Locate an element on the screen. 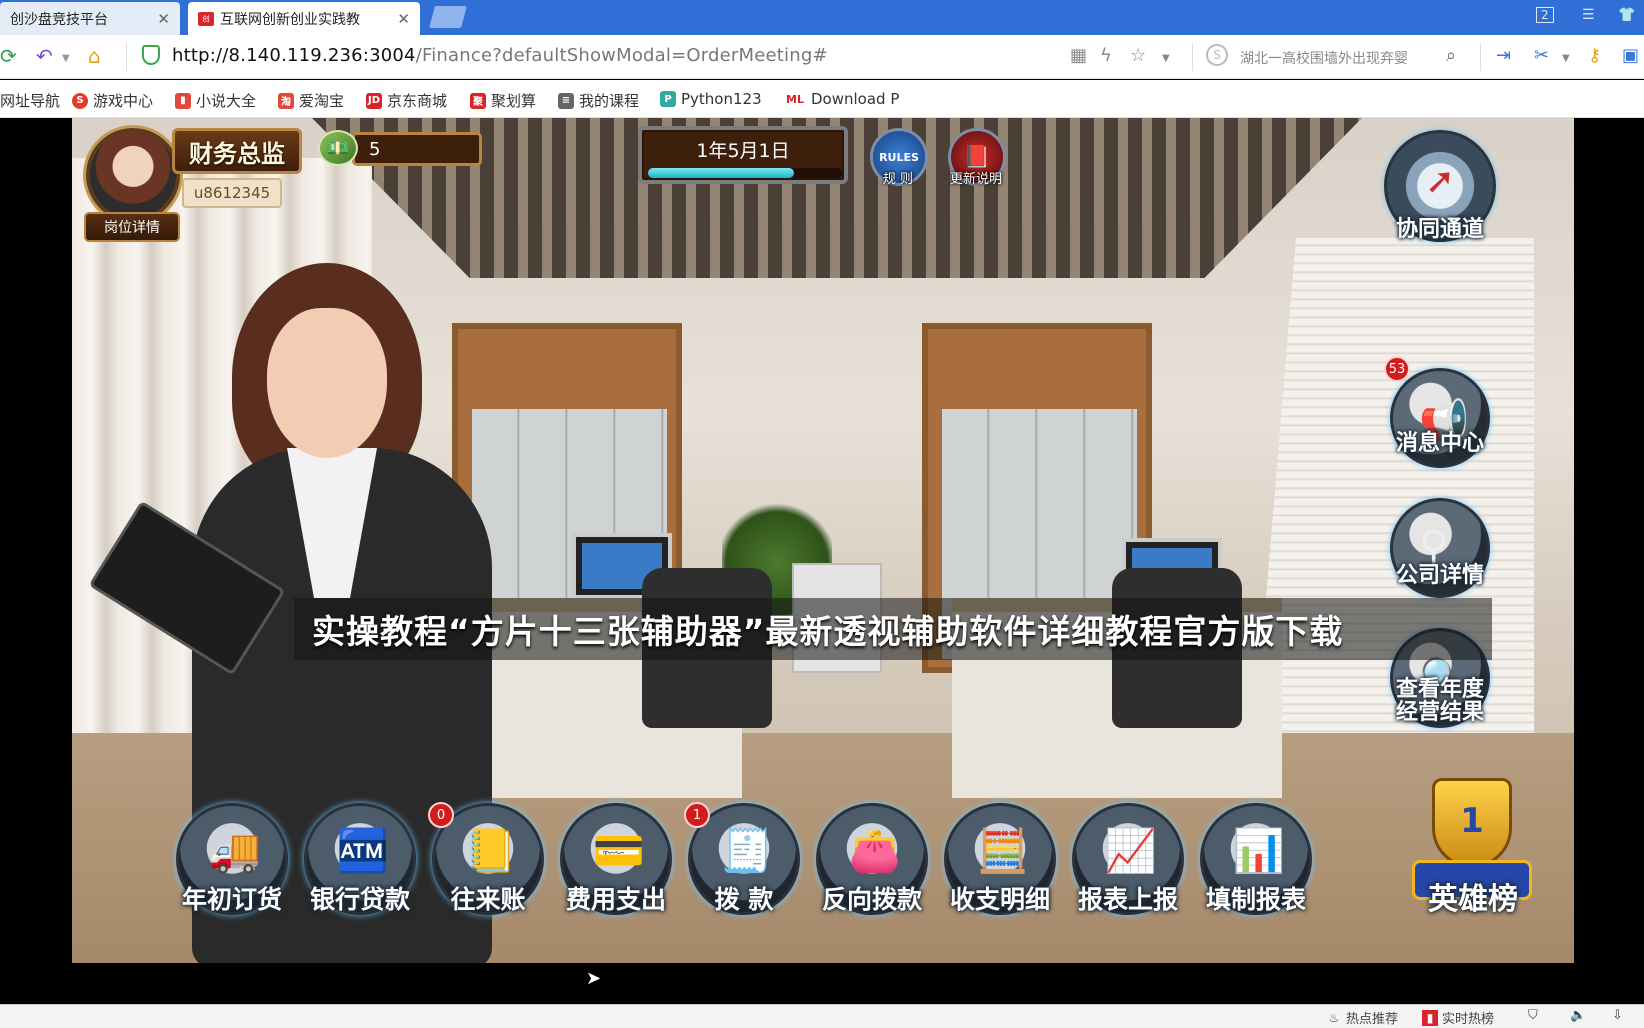 The image size is (1644, 1028). role-detail-button: 岗位详情 is located at coordinates (132, 227).